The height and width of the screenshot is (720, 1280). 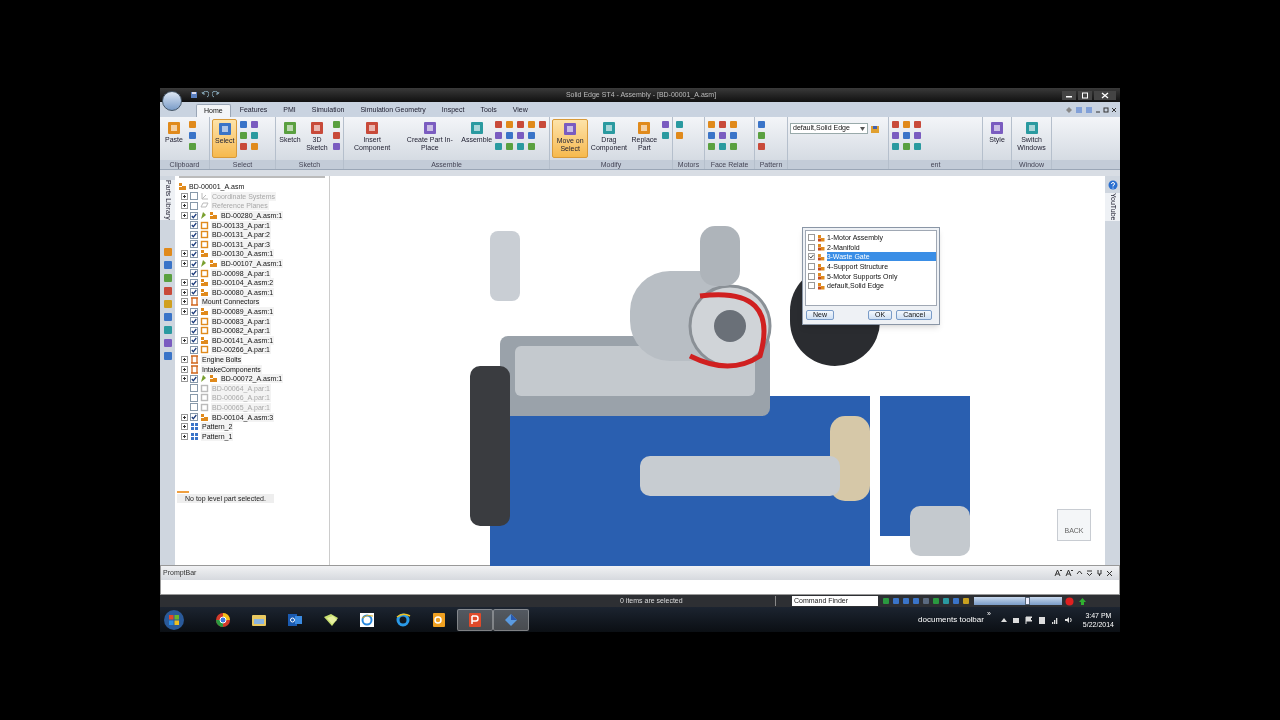 I want to click on flag-icon, so click(x=1028, y=619).